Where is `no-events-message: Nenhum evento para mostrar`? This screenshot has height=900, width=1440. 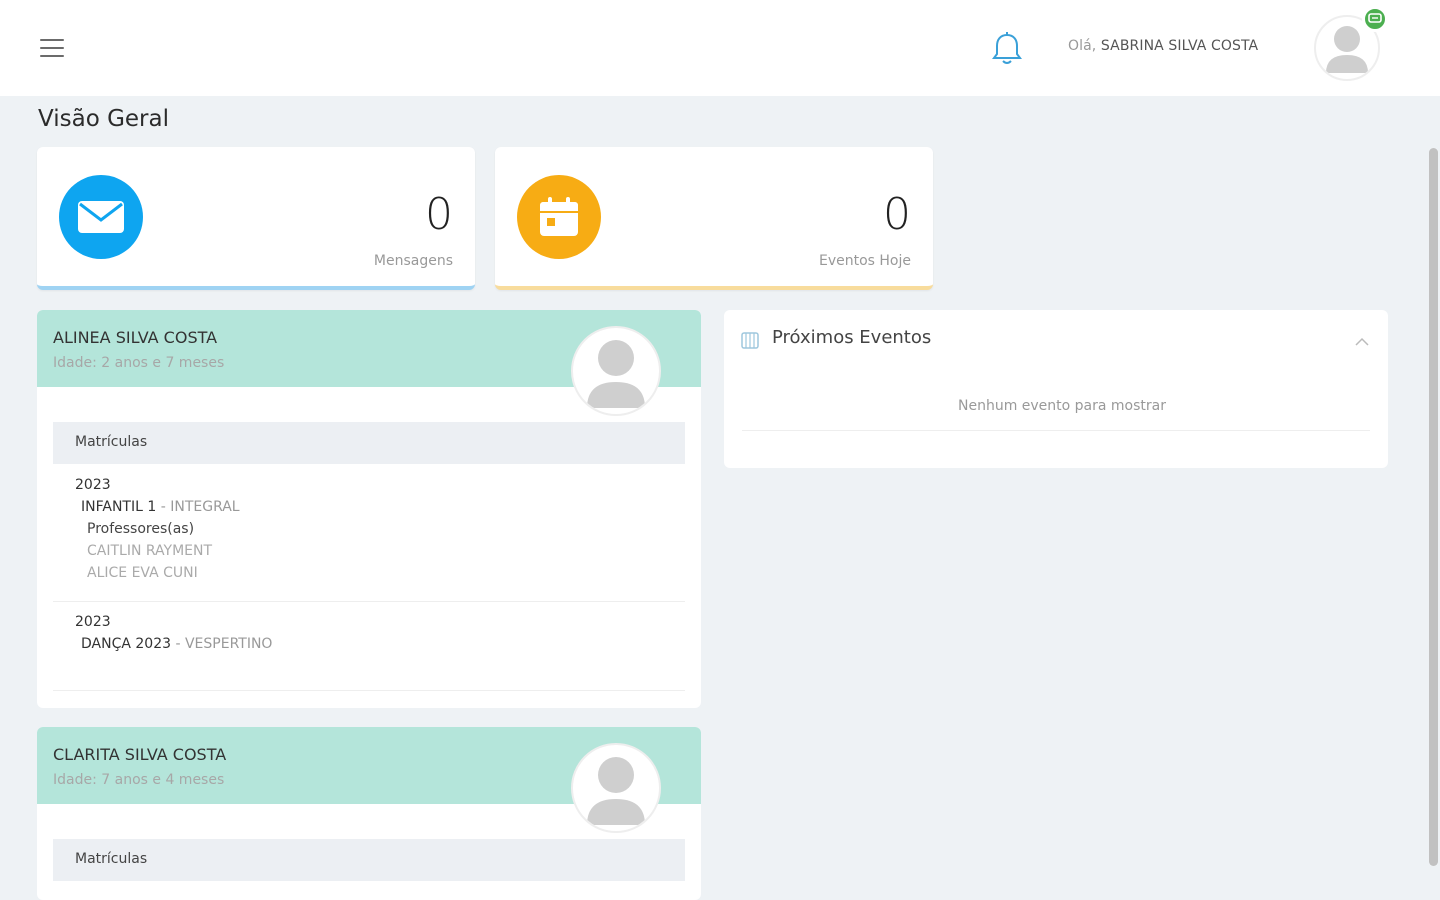 no-events-message: Nenhum evento para mostrar is located at coordinates (1061, 406).